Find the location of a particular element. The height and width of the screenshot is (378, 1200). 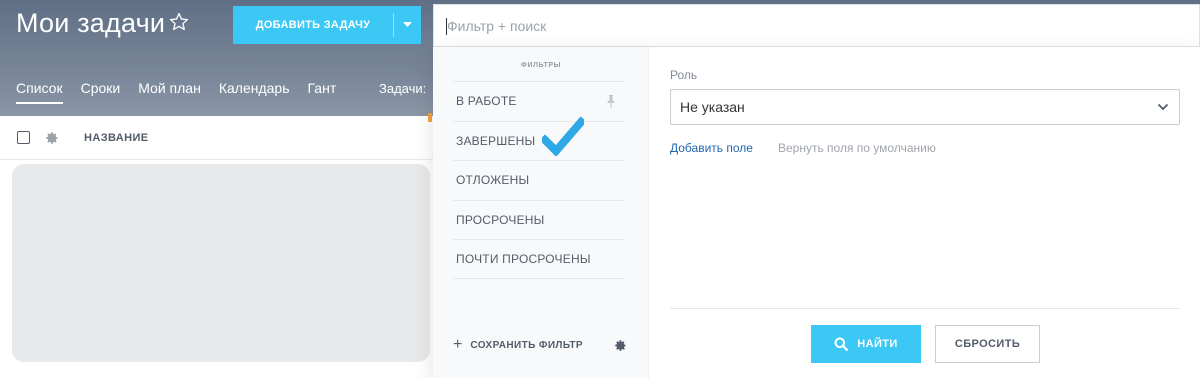

reset-button: СБРОСИТЬ is located at coordinates (987, 344).